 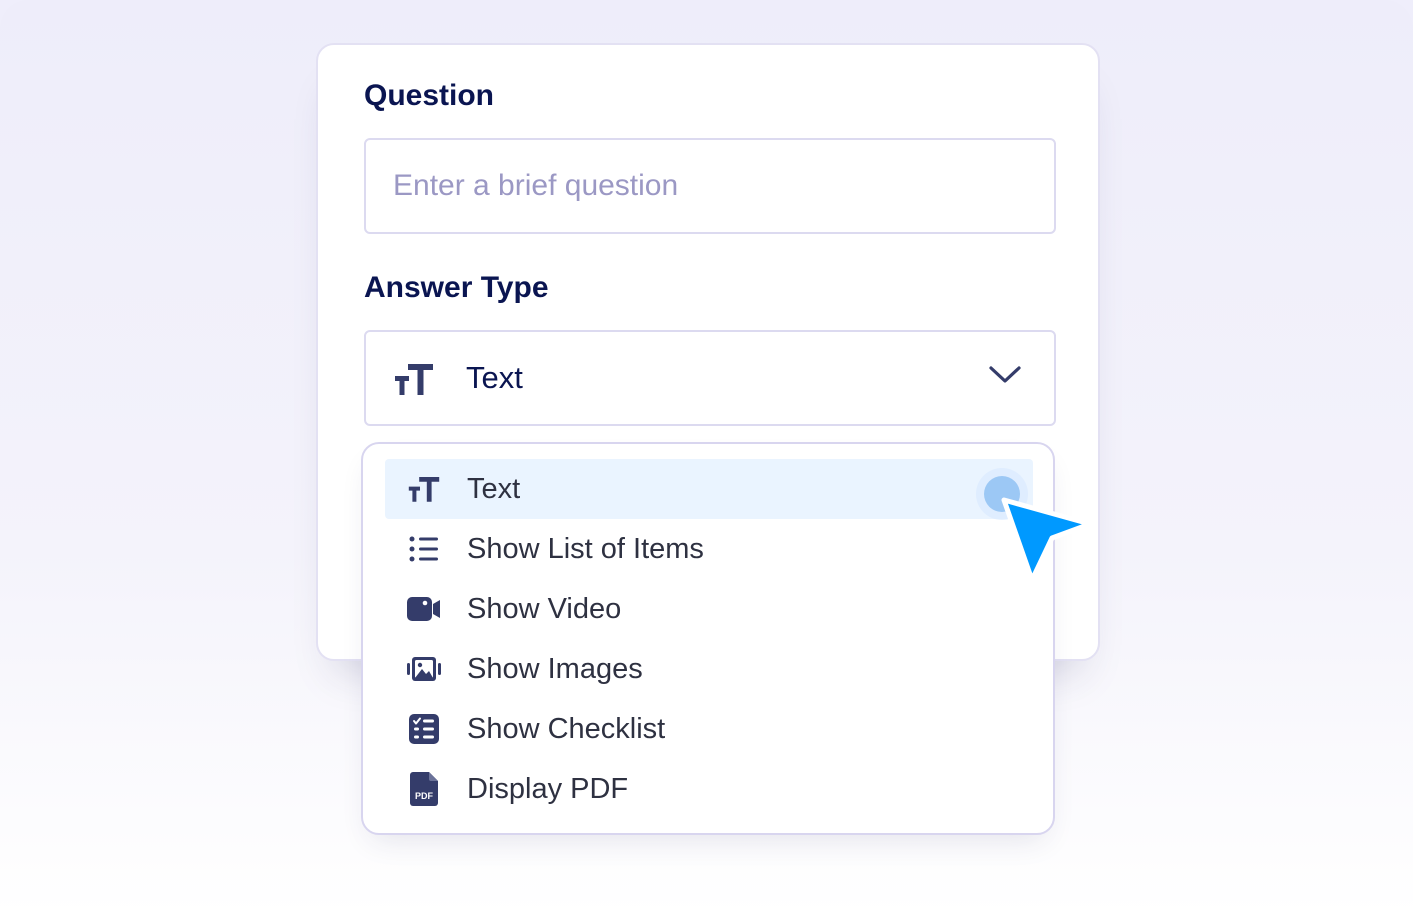 What do you see at coordinates (709, 609) in the screenshot?
I see `dropdown-option-video: Show Video` at bounding box center [709, 609].